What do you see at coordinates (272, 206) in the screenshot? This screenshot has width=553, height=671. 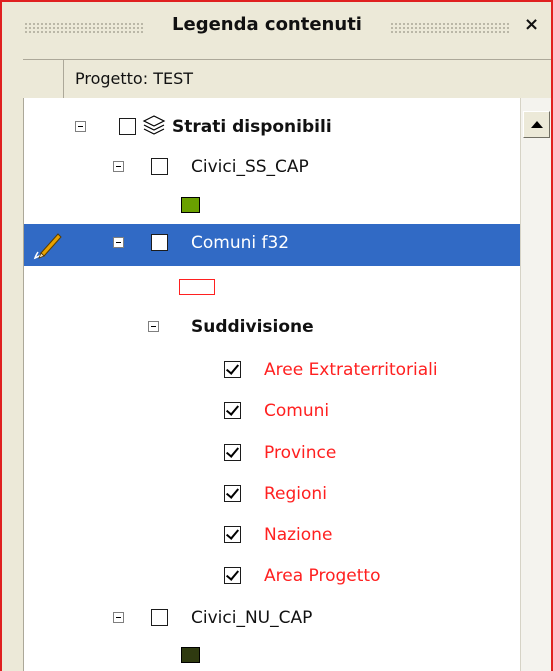 I see `tree-row-layer1-symbol` at bounding box center [272, 206].